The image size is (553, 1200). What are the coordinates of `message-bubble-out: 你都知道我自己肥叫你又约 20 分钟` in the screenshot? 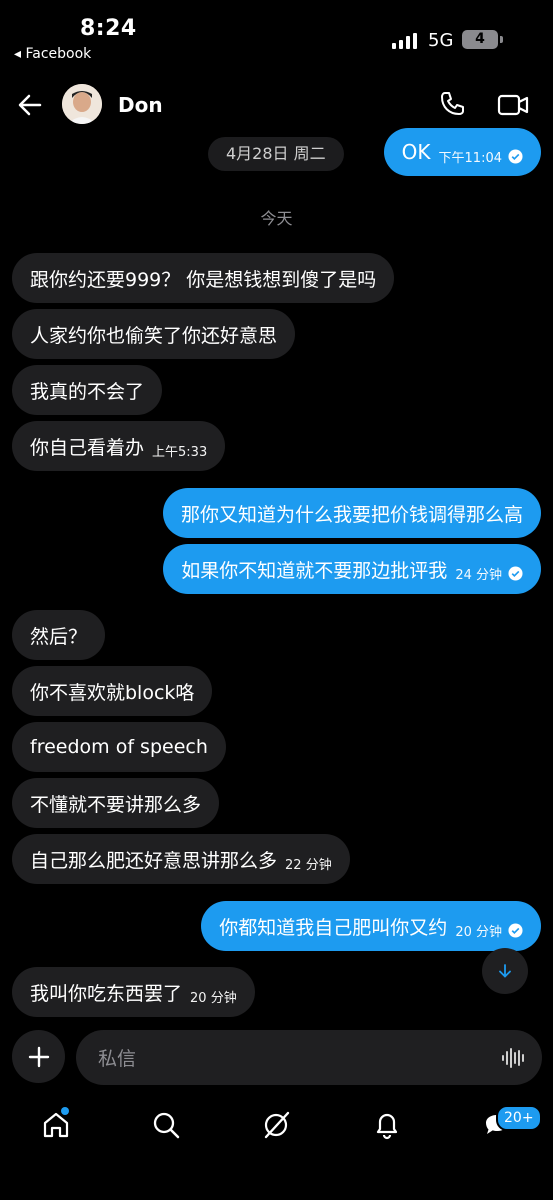 It's located at (371, 926).